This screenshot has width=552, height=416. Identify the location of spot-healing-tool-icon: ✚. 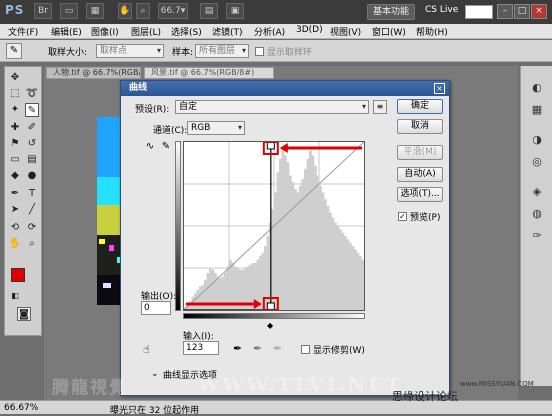
(15, 128).